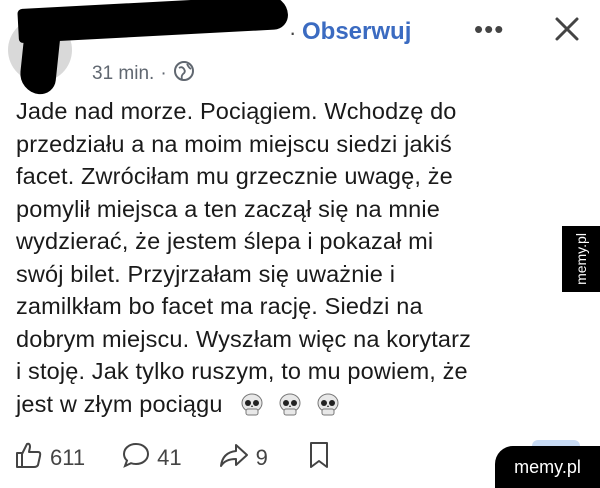 This screenshot has width=600, height=488. I want to click on action-bar: 611 41 9, so click(173, 458).